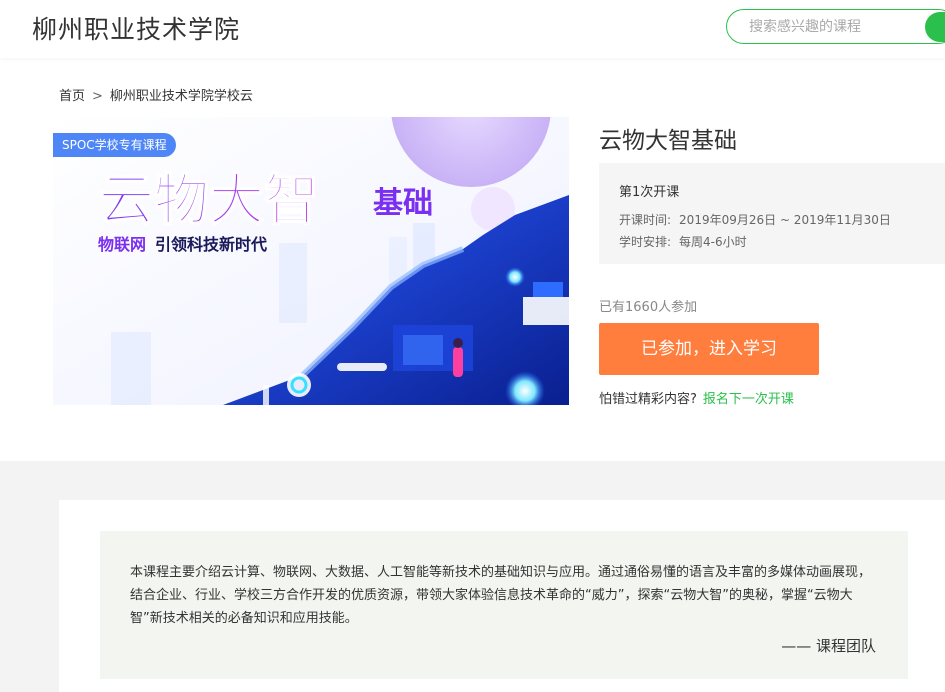 This screenshot has height=692, width=945. What do you see at coordinates (828, 646) in the screenshot?
I see `description-signature: —— 课程团队` at bounding box center [828, 646].